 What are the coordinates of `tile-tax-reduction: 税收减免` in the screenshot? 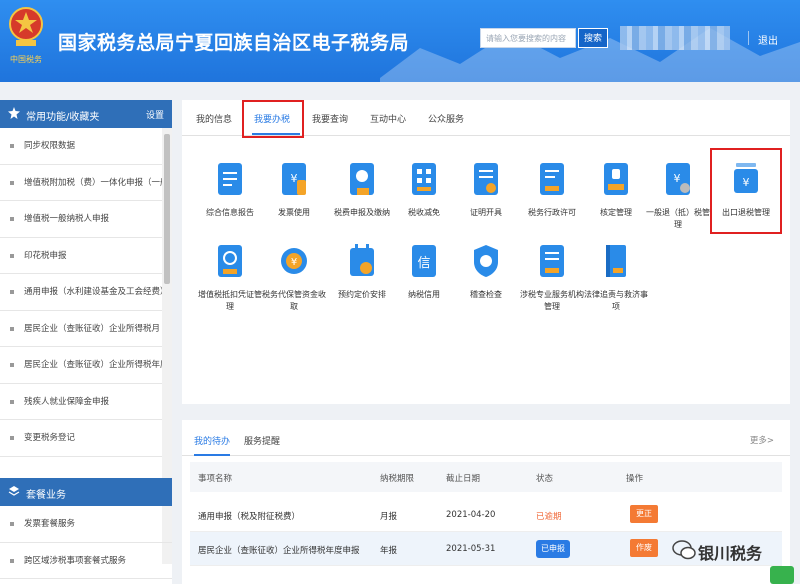 It's located at (424, 189).